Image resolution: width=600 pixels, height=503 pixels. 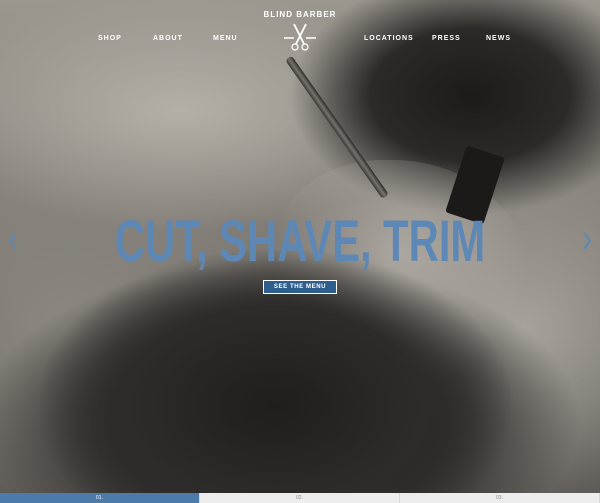 What do you see at coordinates (300, 14) in the screenshot?
I see `logo-text: BLIND BARBER` at bounding box center [300, 14].